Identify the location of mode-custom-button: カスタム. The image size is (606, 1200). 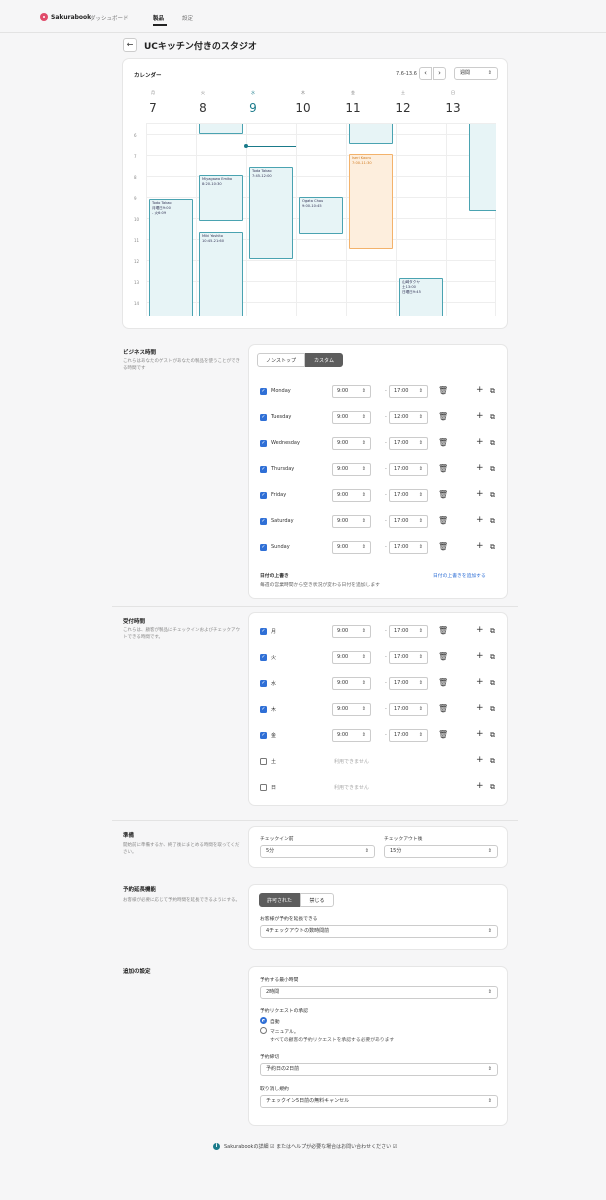
(324, 360).